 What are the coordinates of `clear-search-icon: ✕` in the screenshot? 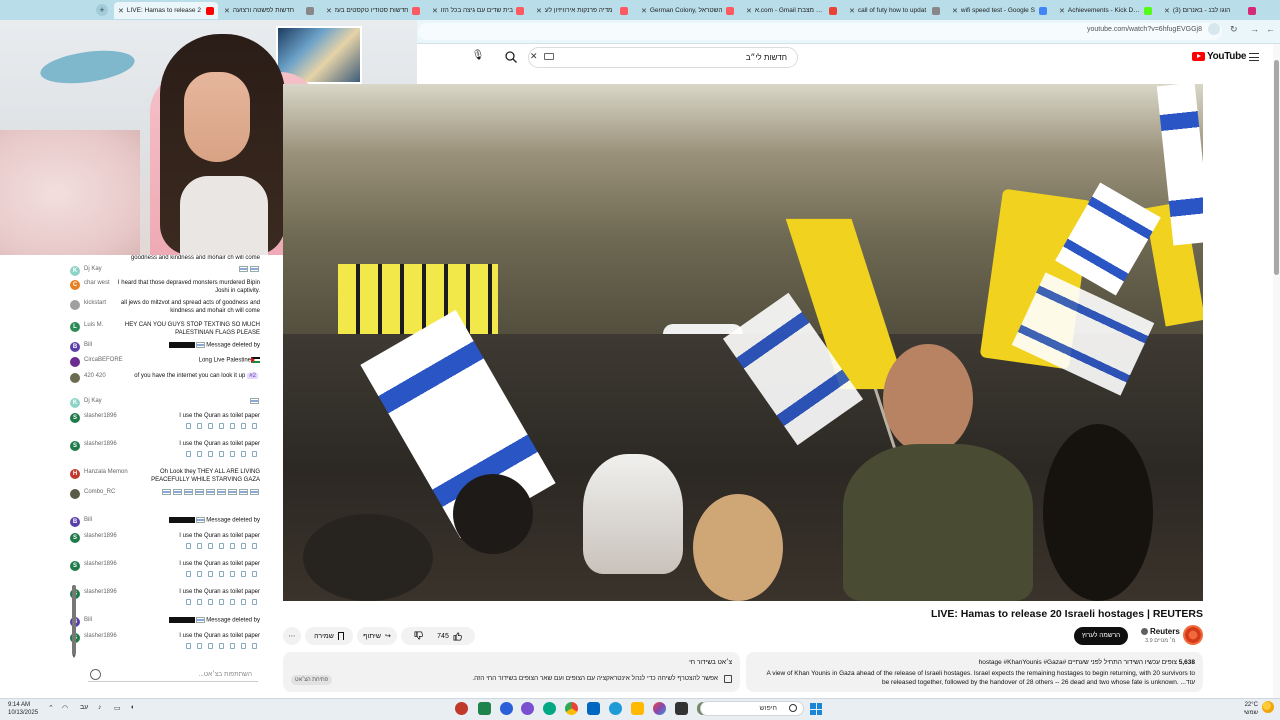 It's located at (534, 56).